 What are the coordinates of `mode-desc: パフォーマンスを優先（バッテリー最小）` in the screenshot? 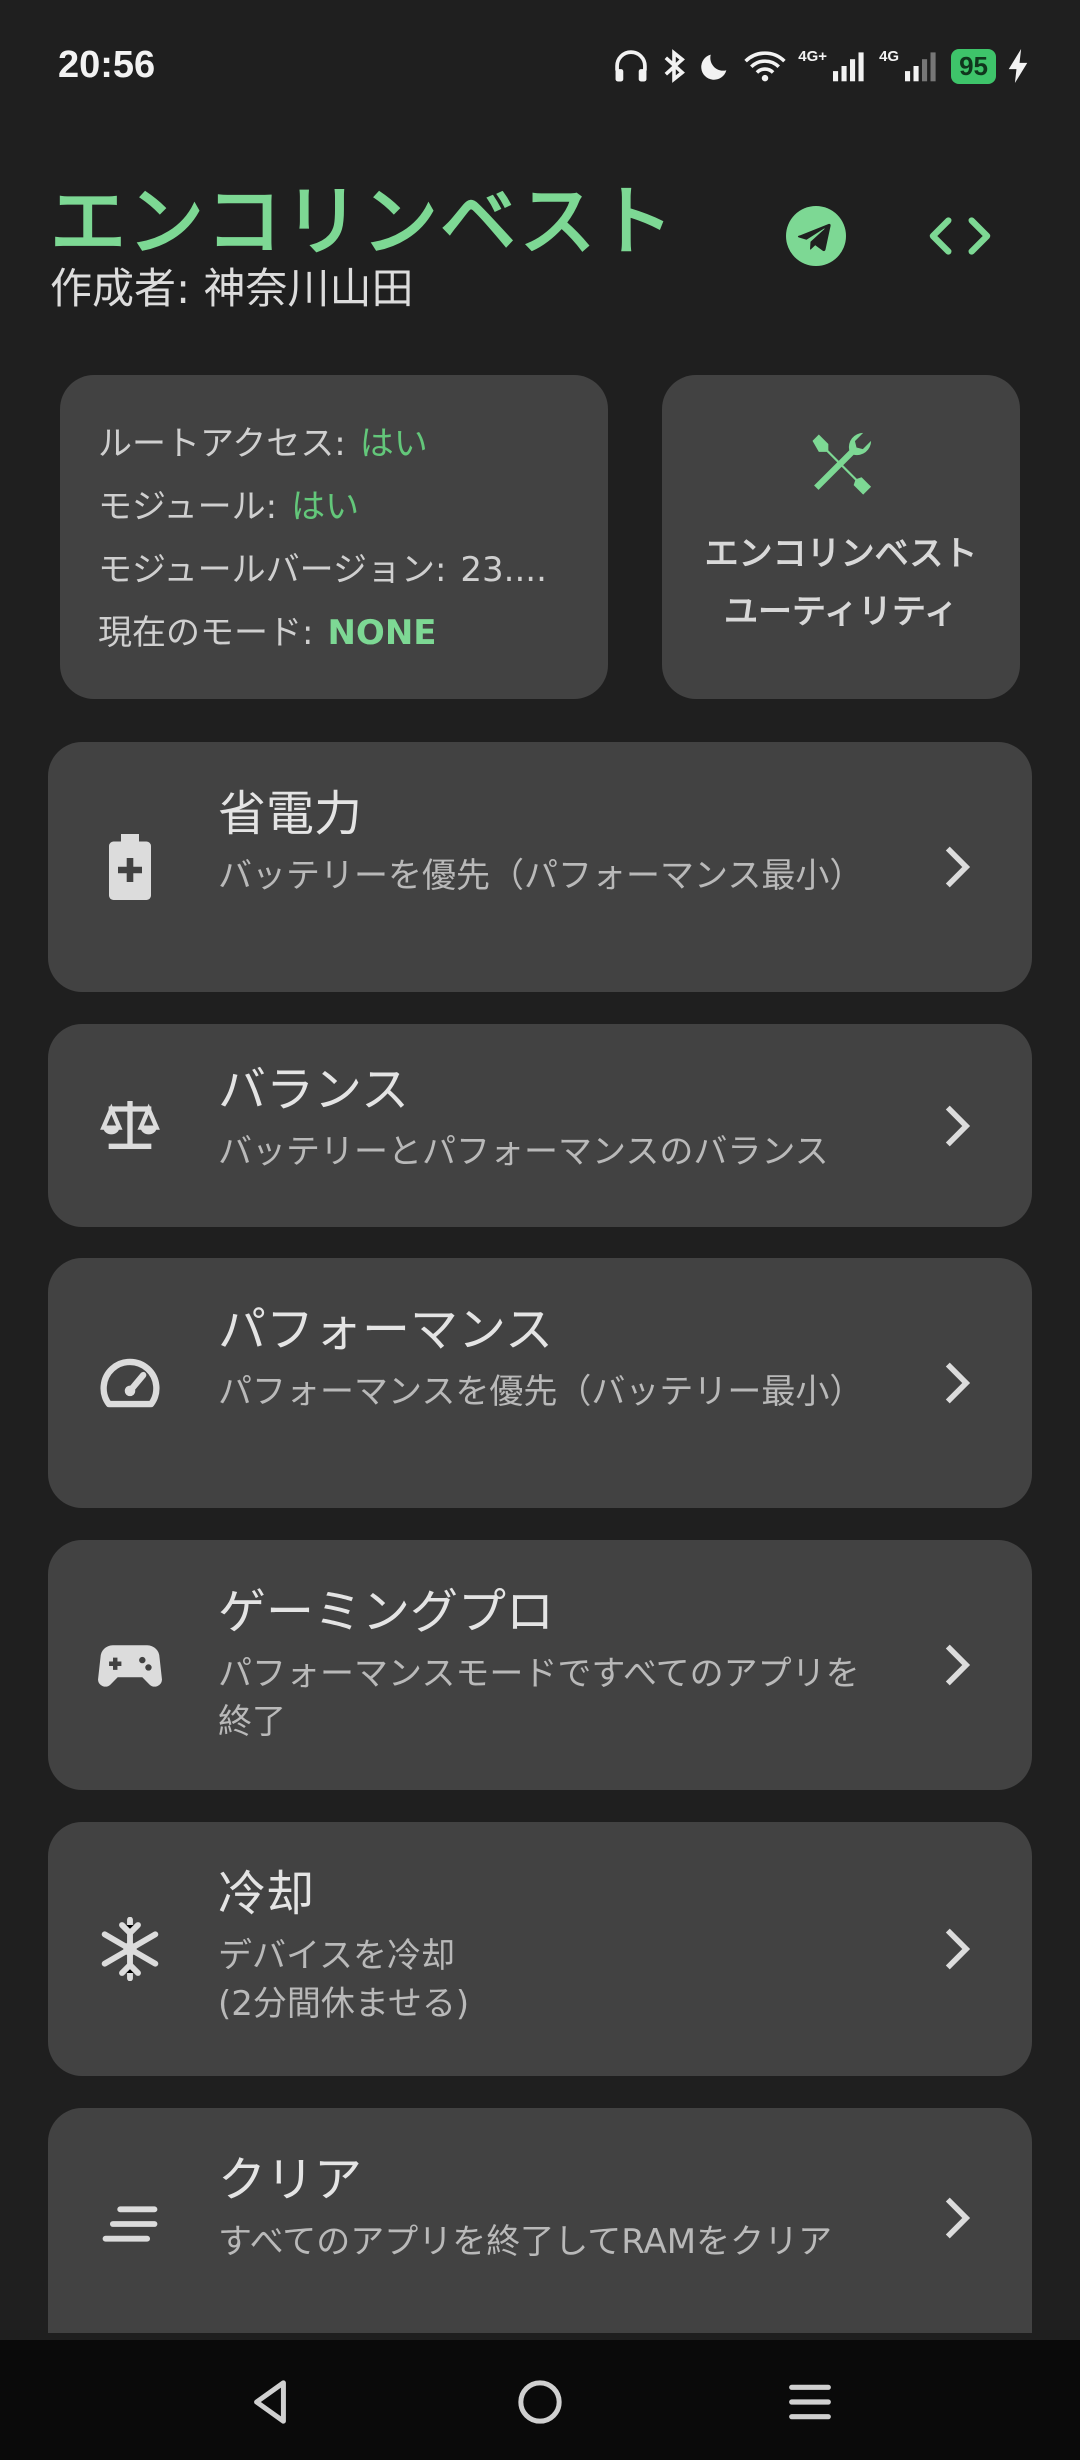 It's located at (541, 1392).